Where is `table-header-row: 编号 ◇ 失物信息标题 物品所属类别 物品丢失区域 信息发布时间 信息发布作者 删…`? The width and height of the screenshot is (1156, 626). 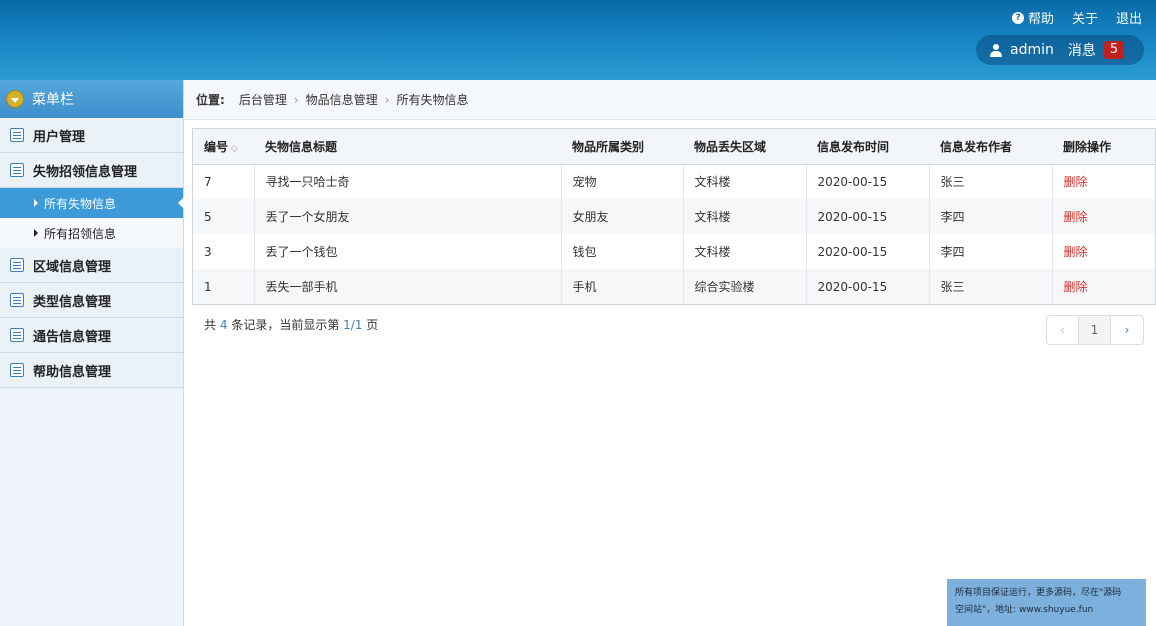 table-header-row: 编号 ◇ 失物信息标题 物品所属类别 物品丢失区域 信息发布时间 信息发布作者 删… is located at coordinates (674, 147).